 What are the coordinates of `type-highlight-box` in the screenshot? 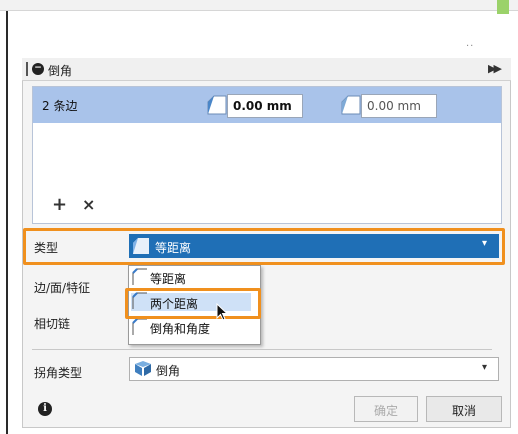 It's located at (264, 246).